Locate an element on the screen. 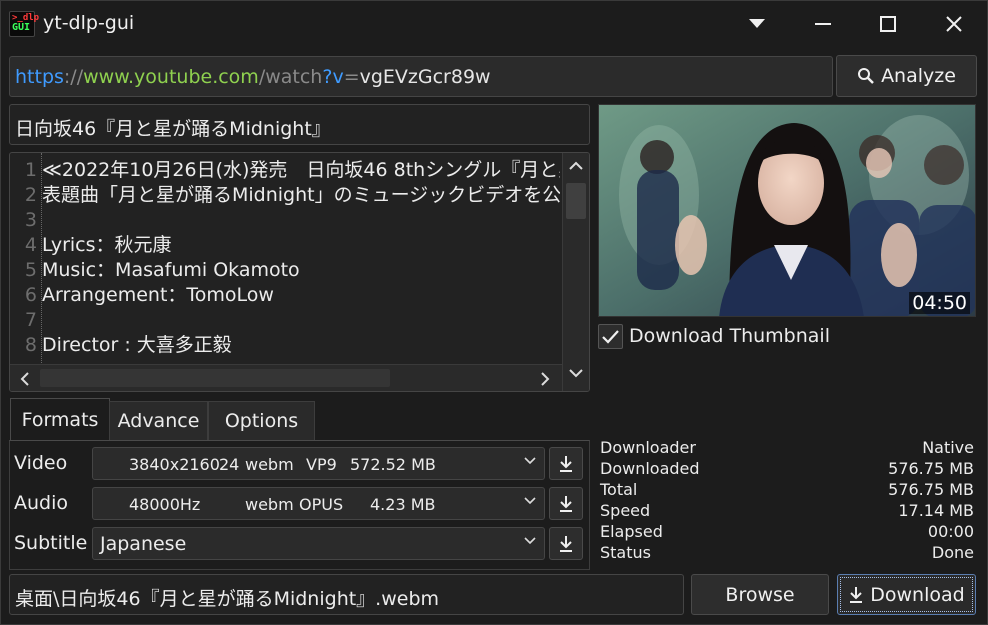 The width and height of the screenshot is (988, 625). browse-button: Browse is located at coordinates (760, 594).